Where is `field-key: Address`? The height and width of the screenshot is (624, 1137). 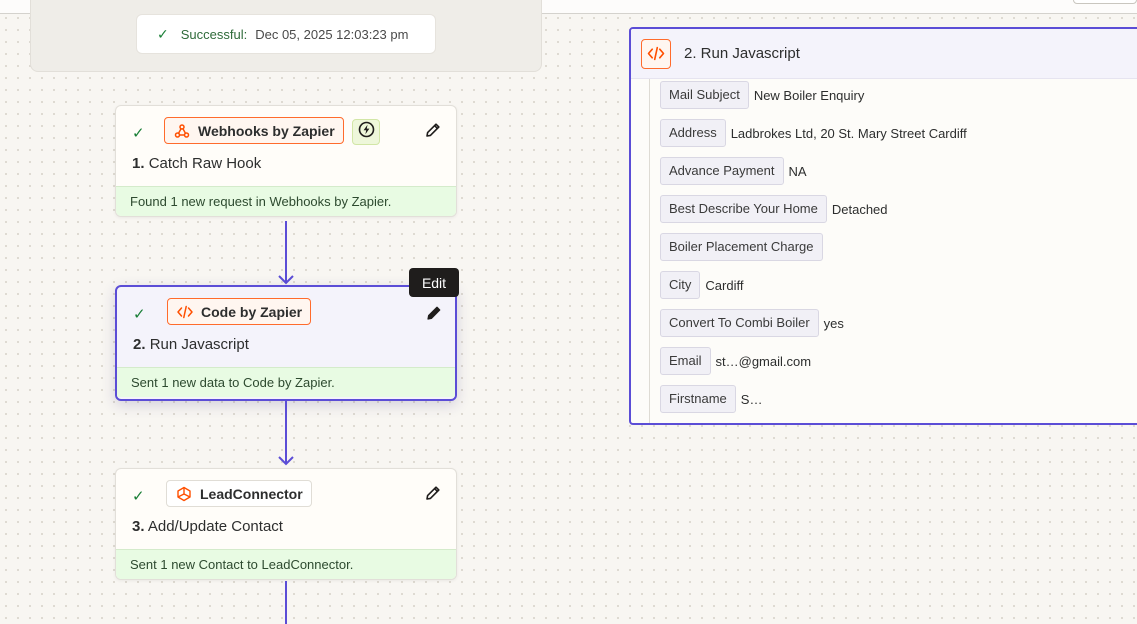 field-key: Address is located at coordinates (693, 133).